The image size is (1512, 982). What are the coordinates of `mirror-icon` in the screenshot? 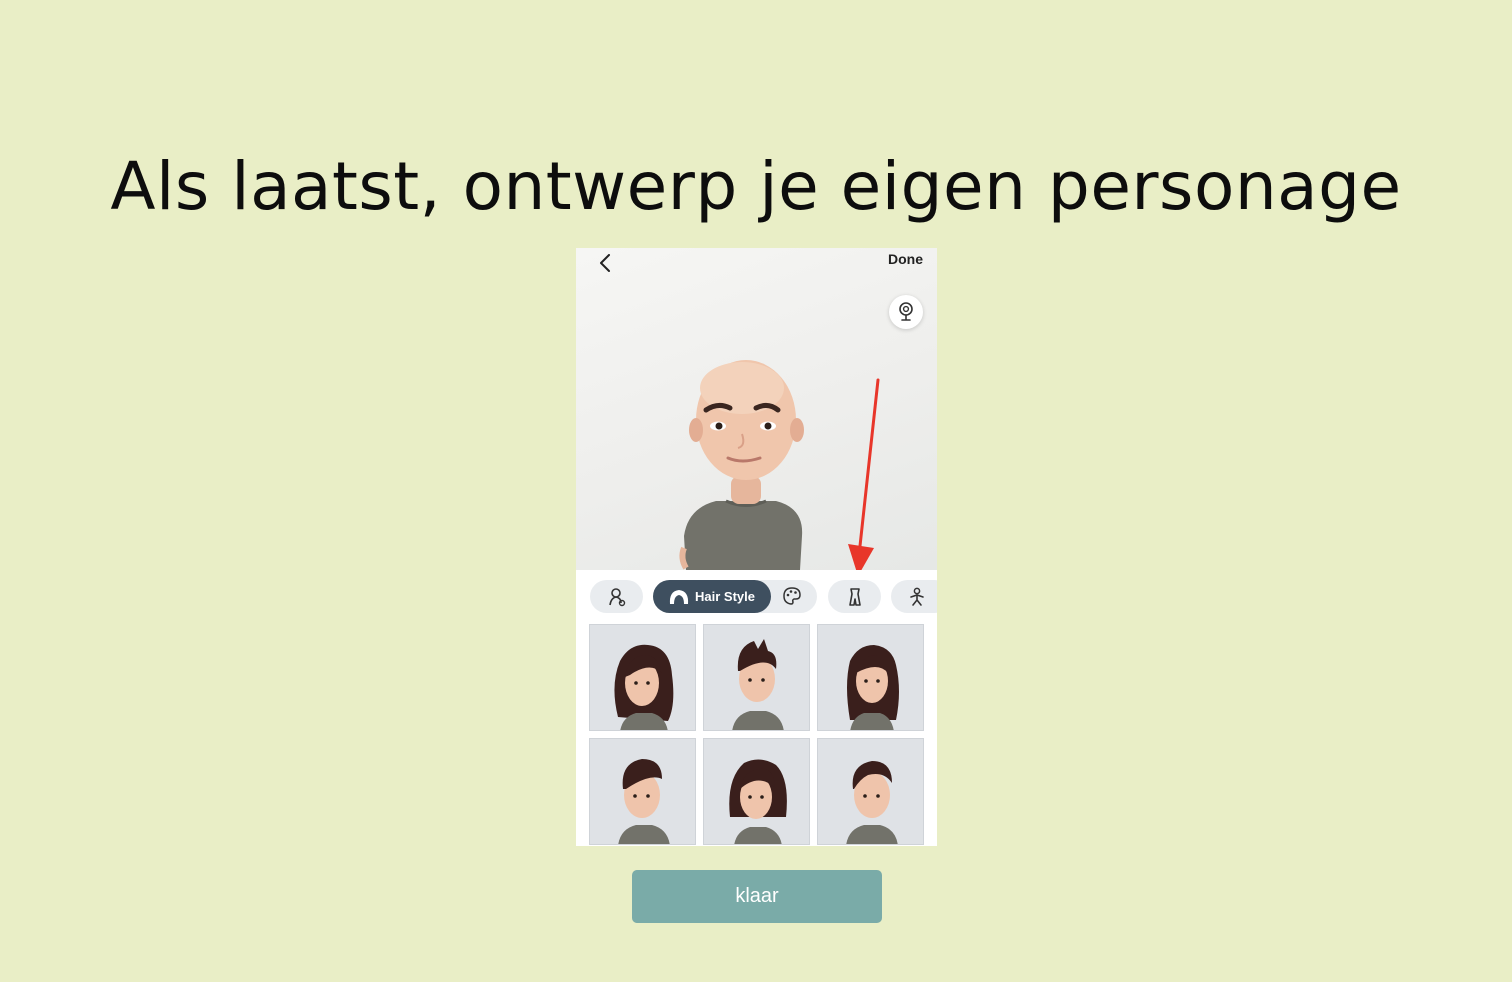 It's located at (906, 311).